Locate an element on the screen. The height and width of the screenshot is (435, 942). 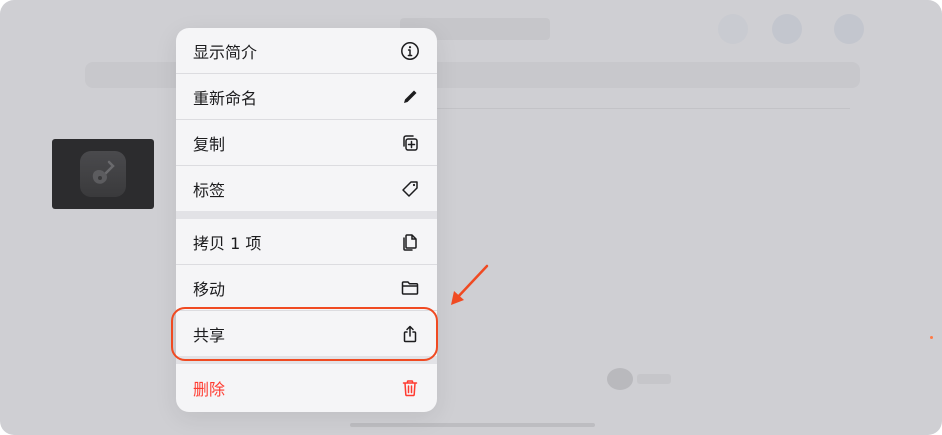
menu-item-label: 拷贝 1 项 is located at coordinates (227, 243).